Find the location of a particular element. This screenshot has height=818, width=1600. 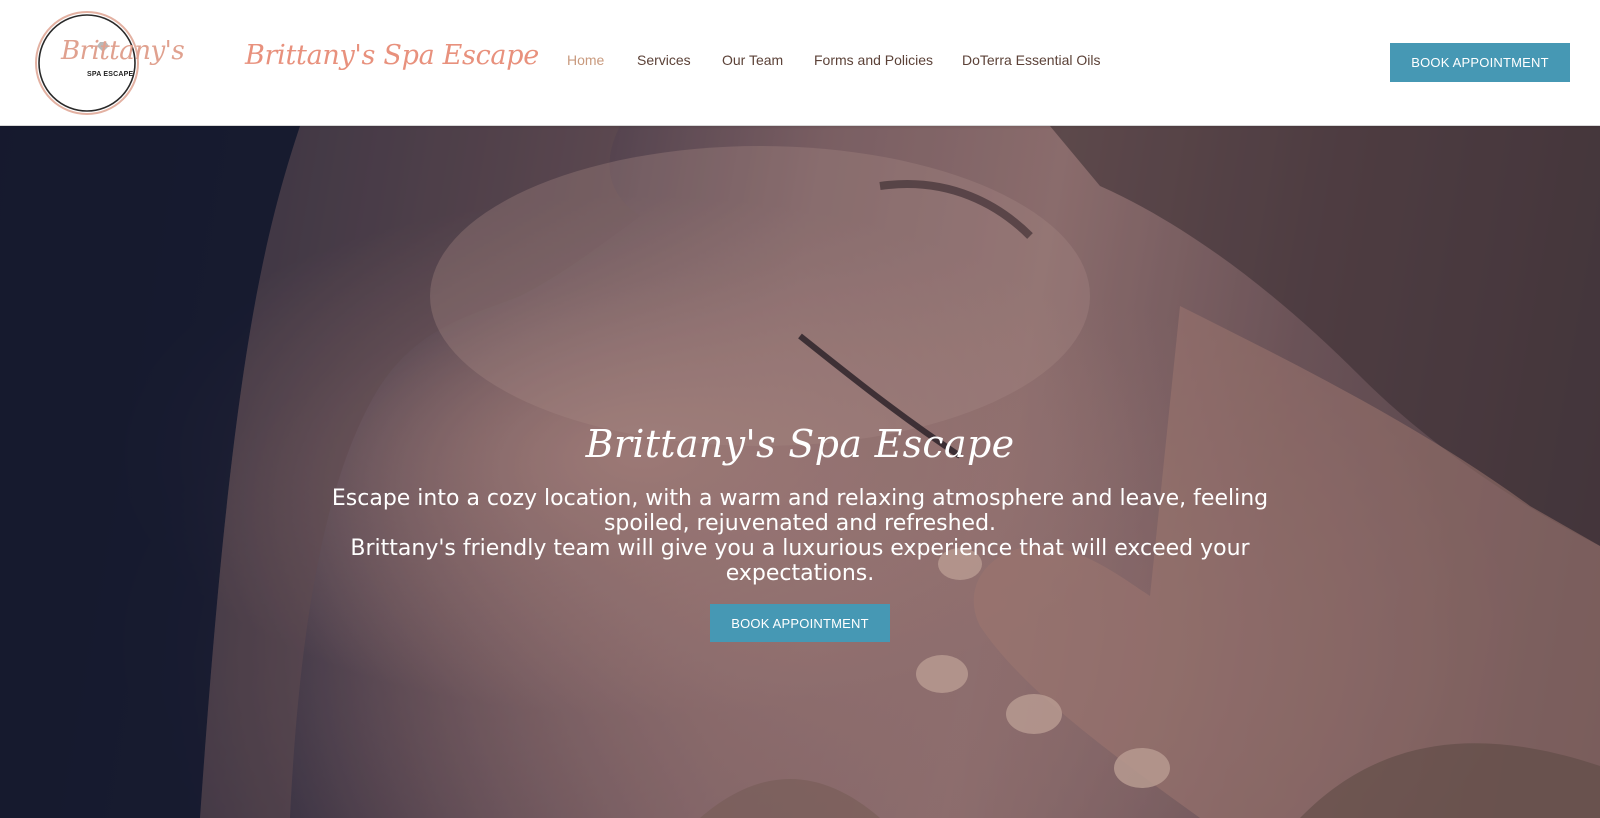

nav-item-doterra-essential-oils: DoTerra Essential Oils is located at coordinates (1031, 60).